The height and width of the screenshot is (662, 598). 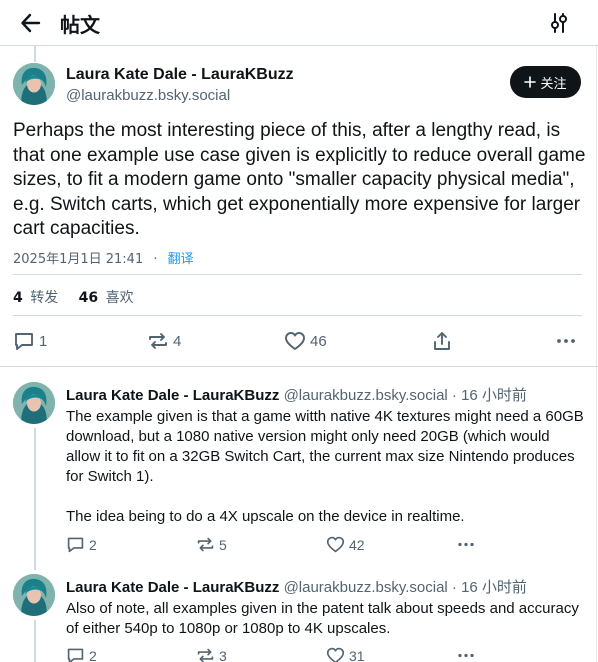 I want to click on author-name: Laura Kate Dale - LauraKBuzz, so click(x=180, y=75).